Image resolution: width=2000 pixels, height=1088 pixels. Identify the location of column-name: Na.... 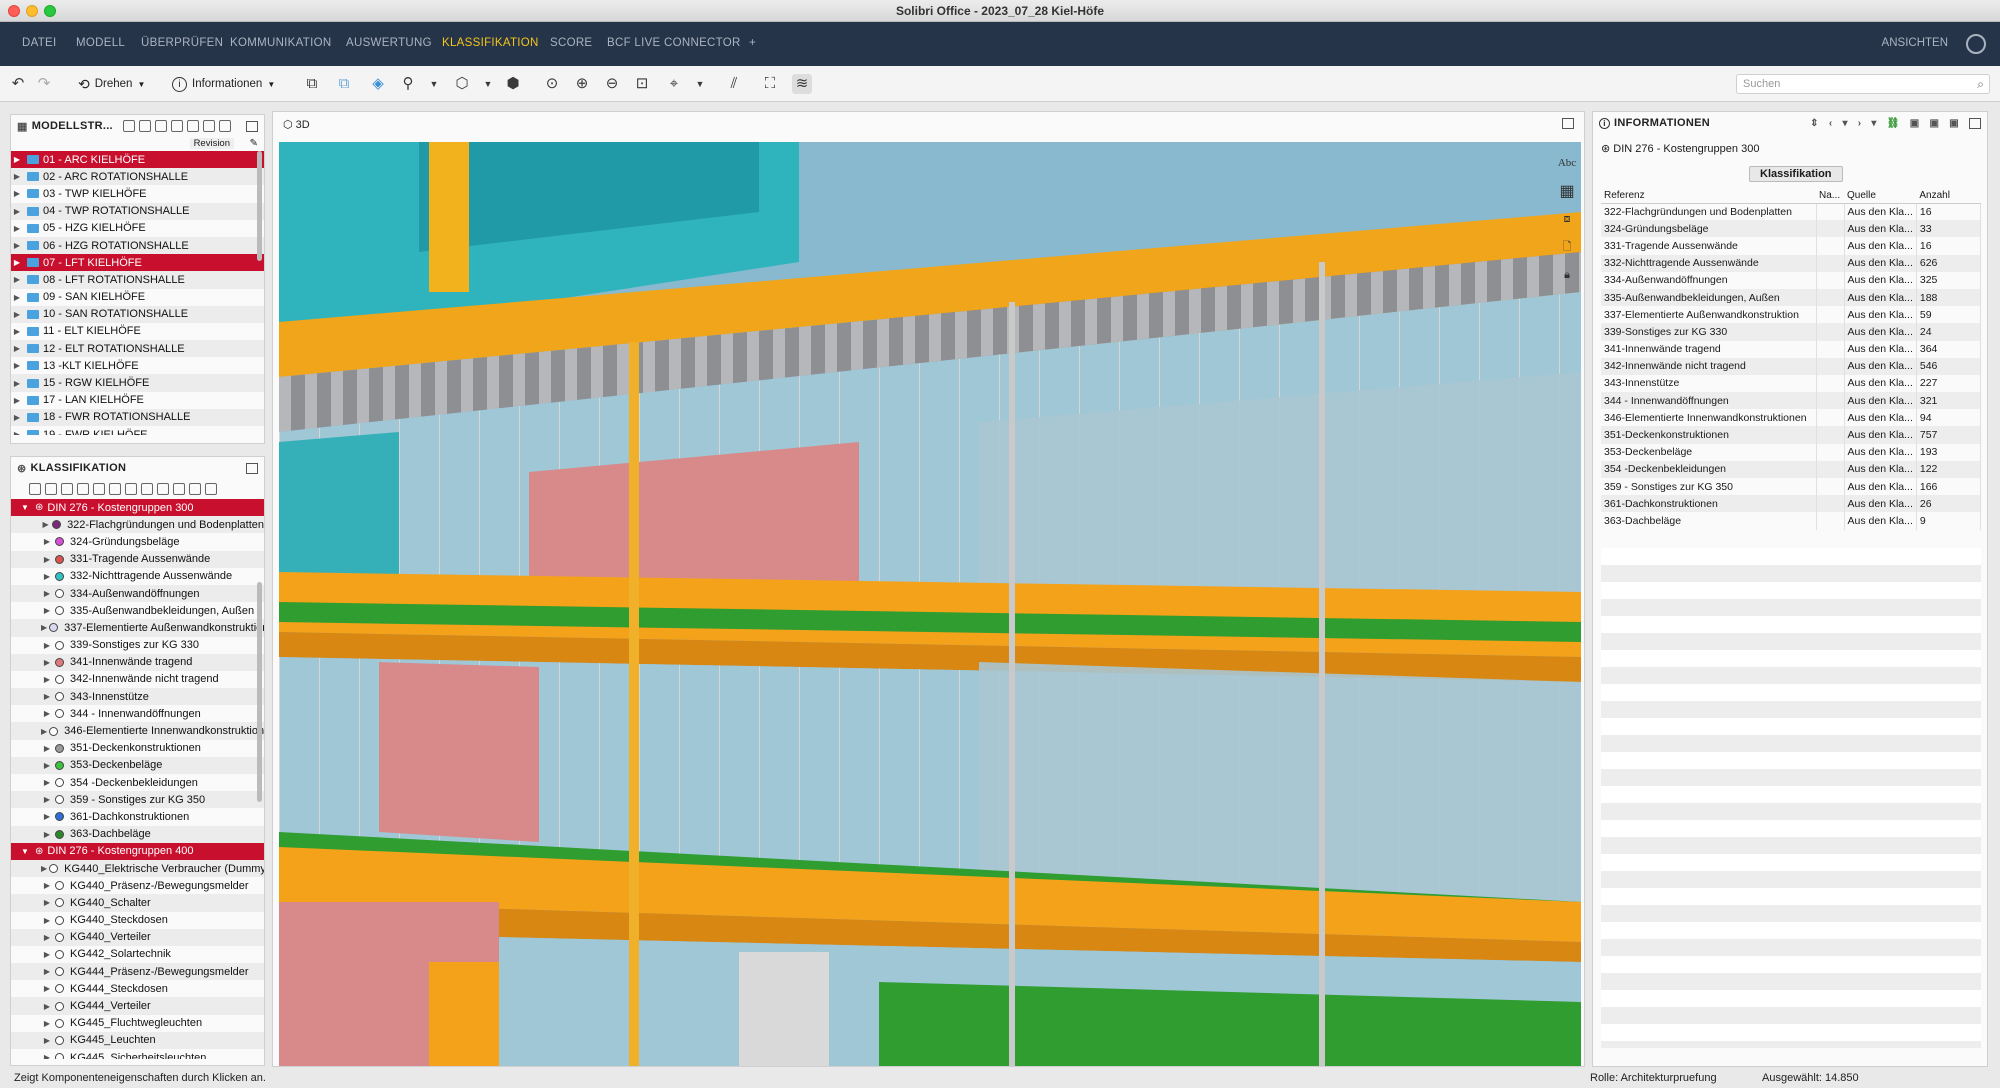
(1830, 196).